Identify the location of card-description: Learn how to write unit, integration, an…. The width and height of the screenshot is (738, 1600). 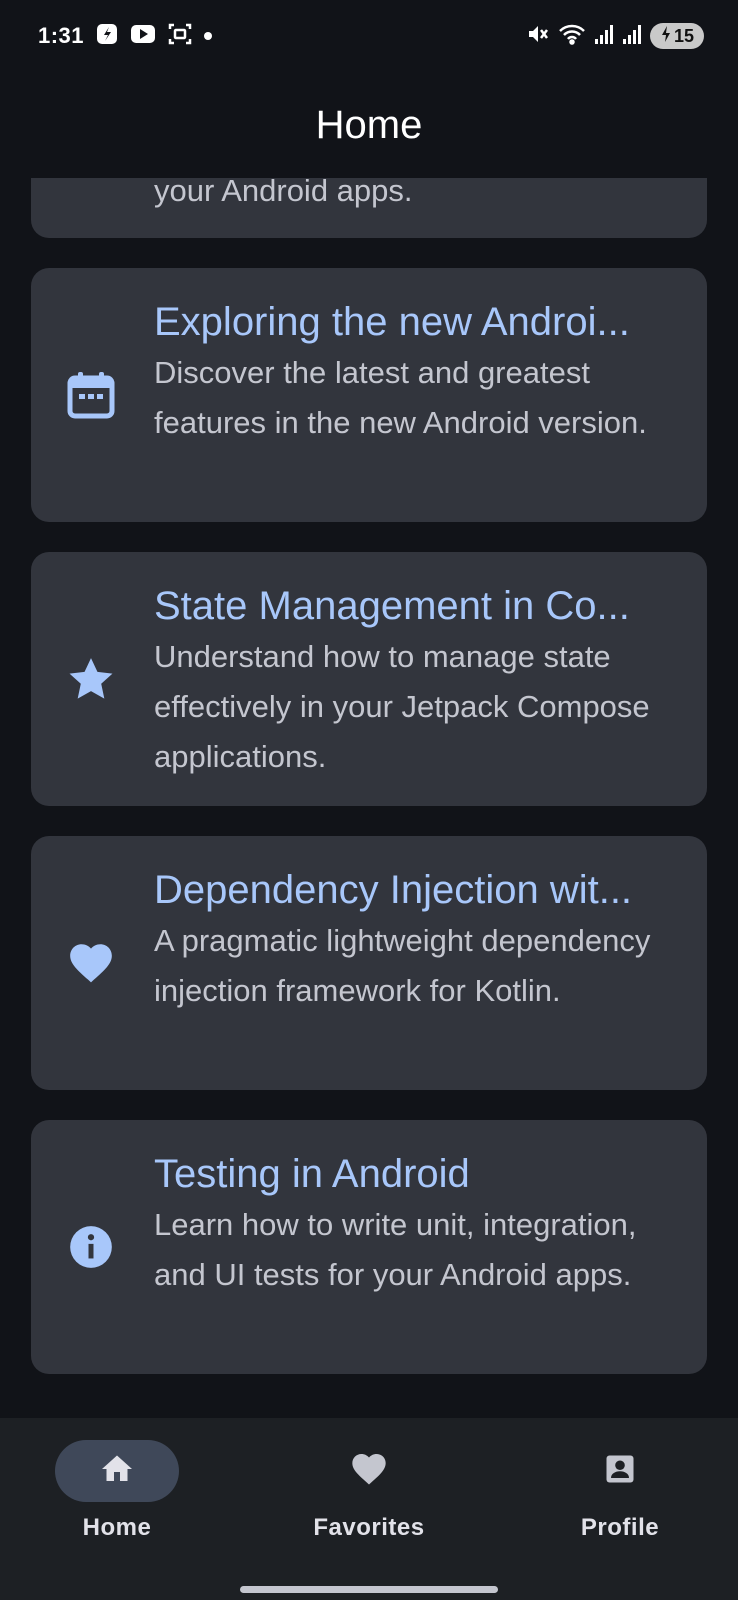
(395, 1249).